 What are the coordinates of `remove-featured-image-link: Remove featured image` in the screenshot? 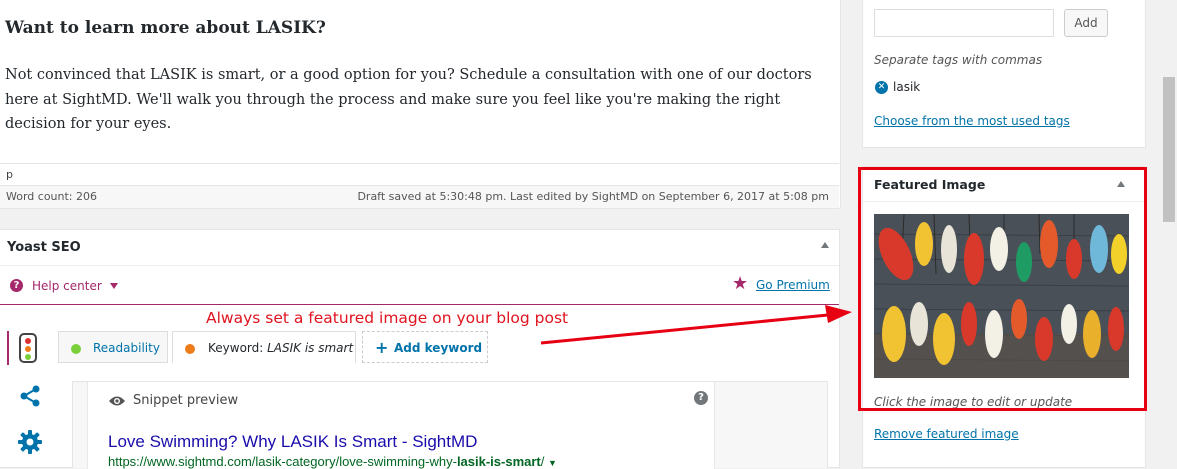 It's located at (946, 434).